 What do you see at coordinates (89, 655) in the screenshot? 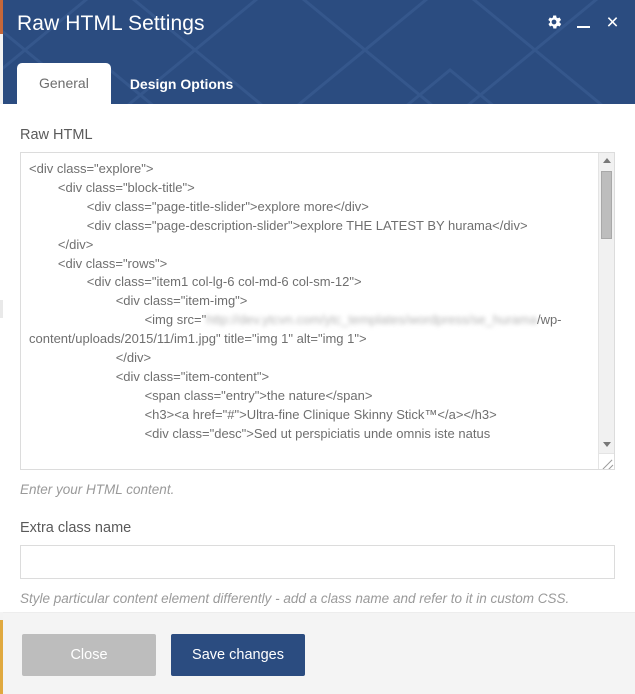
I see `close-button: Close` at bounding box center [89, 655].